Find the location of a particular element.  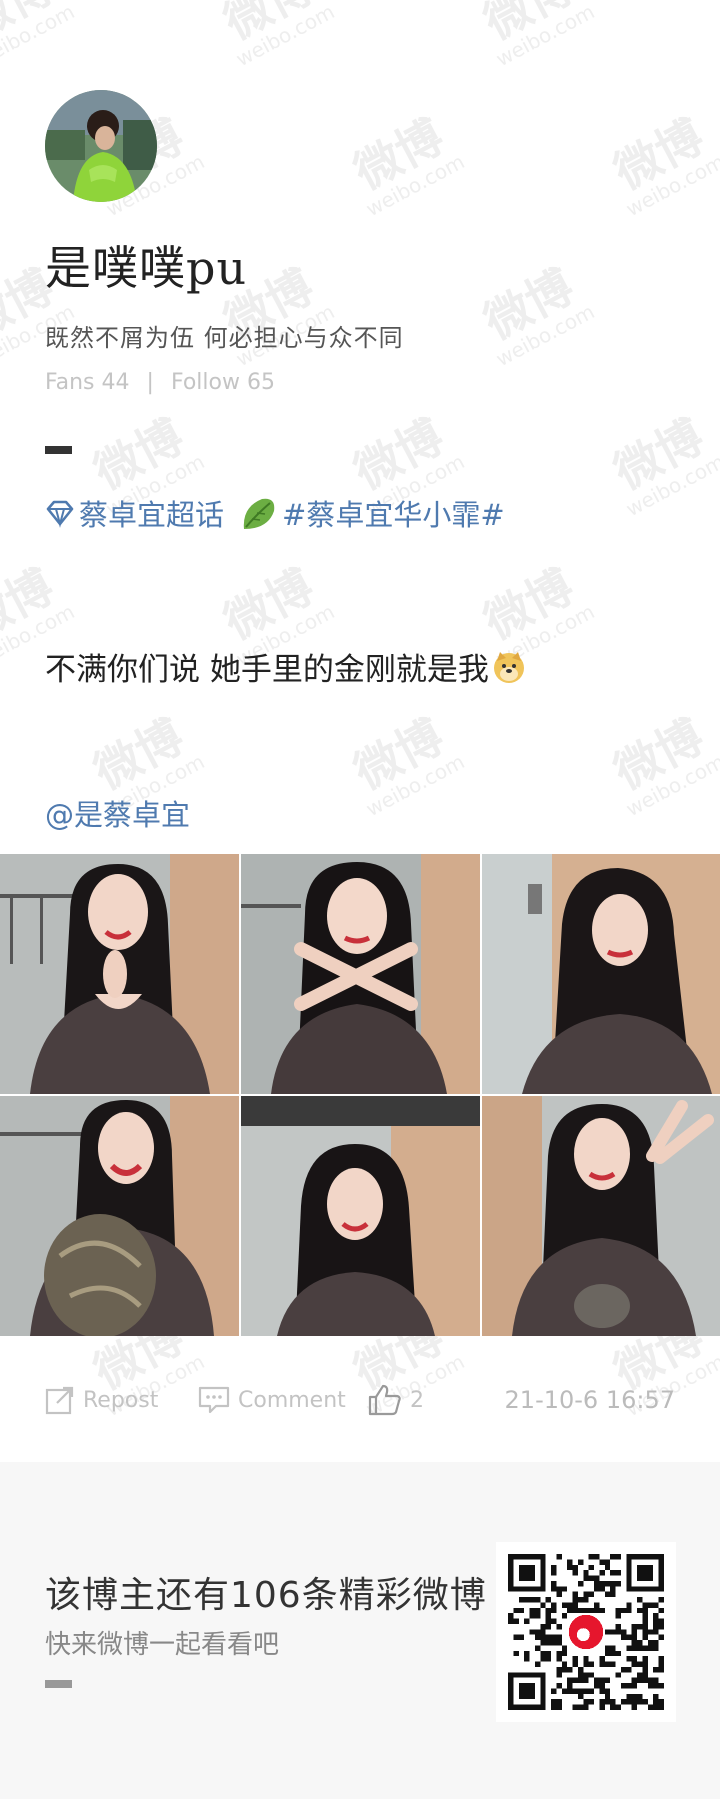

post-body: 不满你们说 她手里的金刚就是我 is located at coordinates (286, 666).